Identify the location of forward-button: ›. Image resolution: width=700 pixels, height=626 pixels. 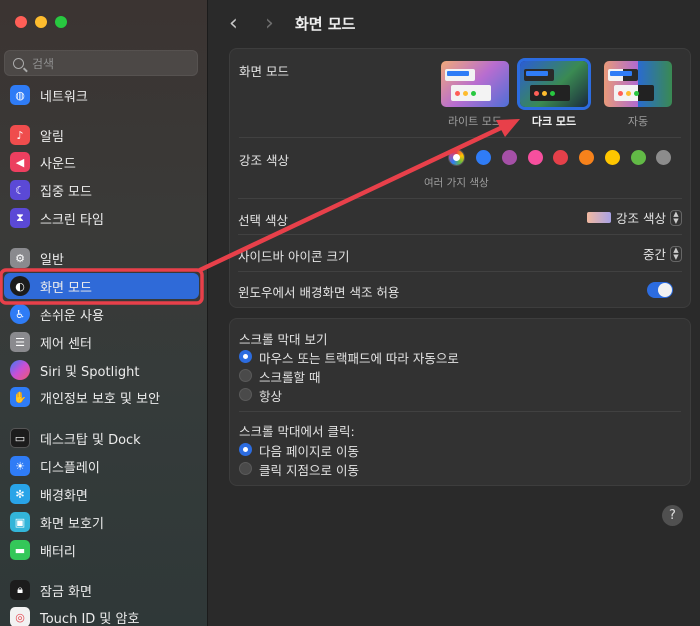
(269, 23).